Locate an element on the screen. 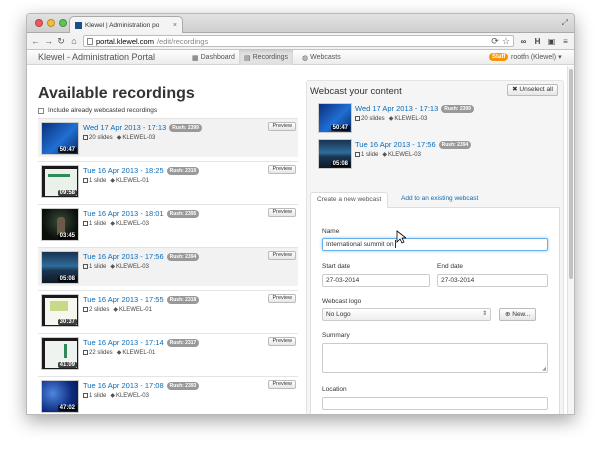 The height and width of the screenshot is (453, 600). resize-grip-icon: ◢ is located at coordinates (544, 369).